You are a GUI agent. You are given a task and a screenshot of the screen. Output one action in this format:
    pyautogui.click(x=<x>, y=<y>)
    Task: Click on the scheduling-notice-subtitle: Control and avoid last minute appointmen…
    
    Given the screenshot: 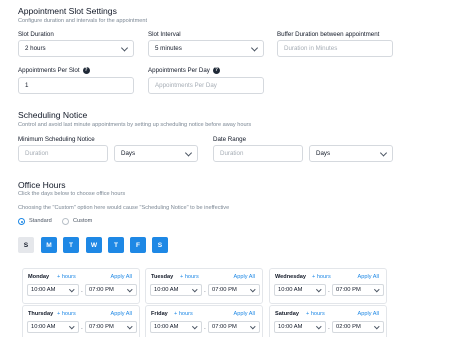 What is the action you would take?
    pyautogui.click(x=135, y=125)
    